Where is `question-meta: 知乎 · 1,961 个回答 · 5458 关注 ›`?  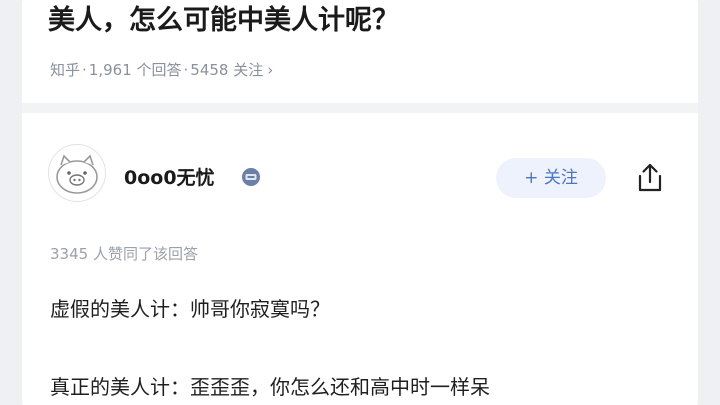
question-meta: 知乎 · 1,961 个回答 · 5458 关注 › is located at coordinates (161, 70).